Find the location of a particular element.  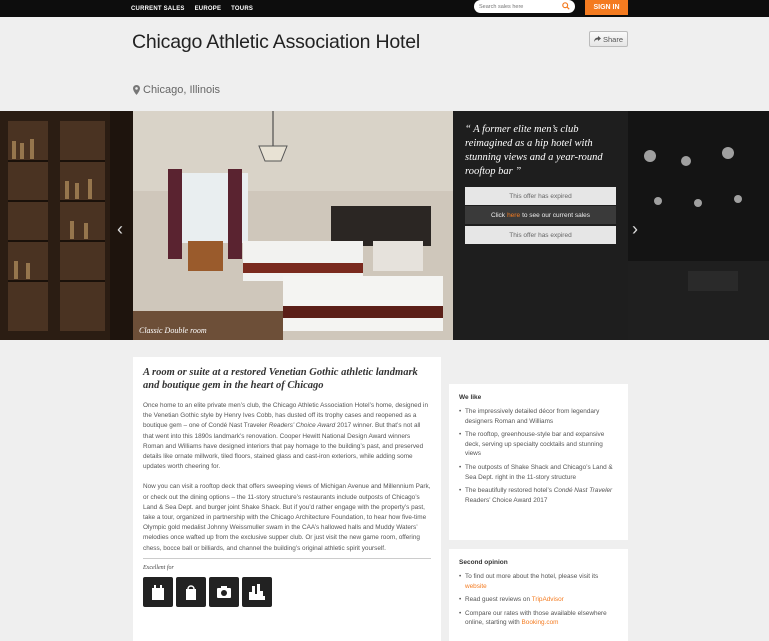

nav-europe: EUROPE is located at coordinates (208, 9).